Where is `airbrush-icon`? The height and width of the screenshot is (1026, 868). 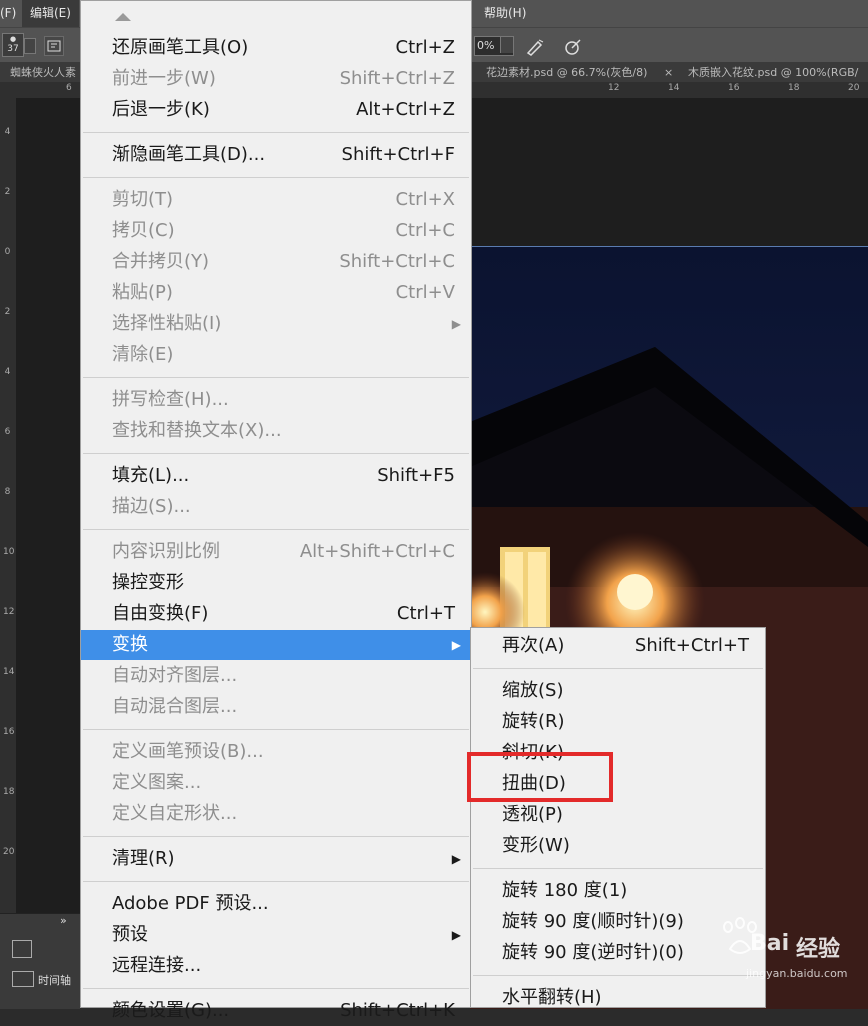
airbrush-icon is located at coordinates (535, 47).